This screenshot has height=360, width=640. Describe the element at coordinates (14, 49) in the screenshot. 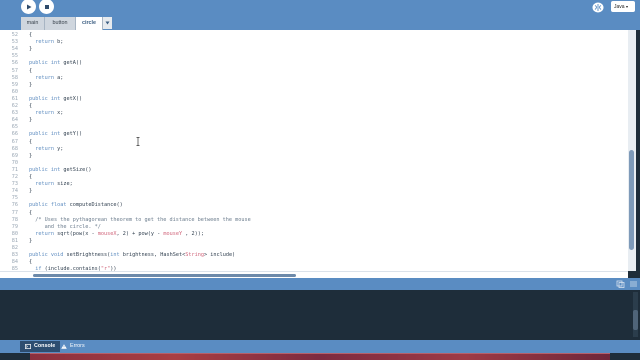

I see `line-number: 54` at that location.